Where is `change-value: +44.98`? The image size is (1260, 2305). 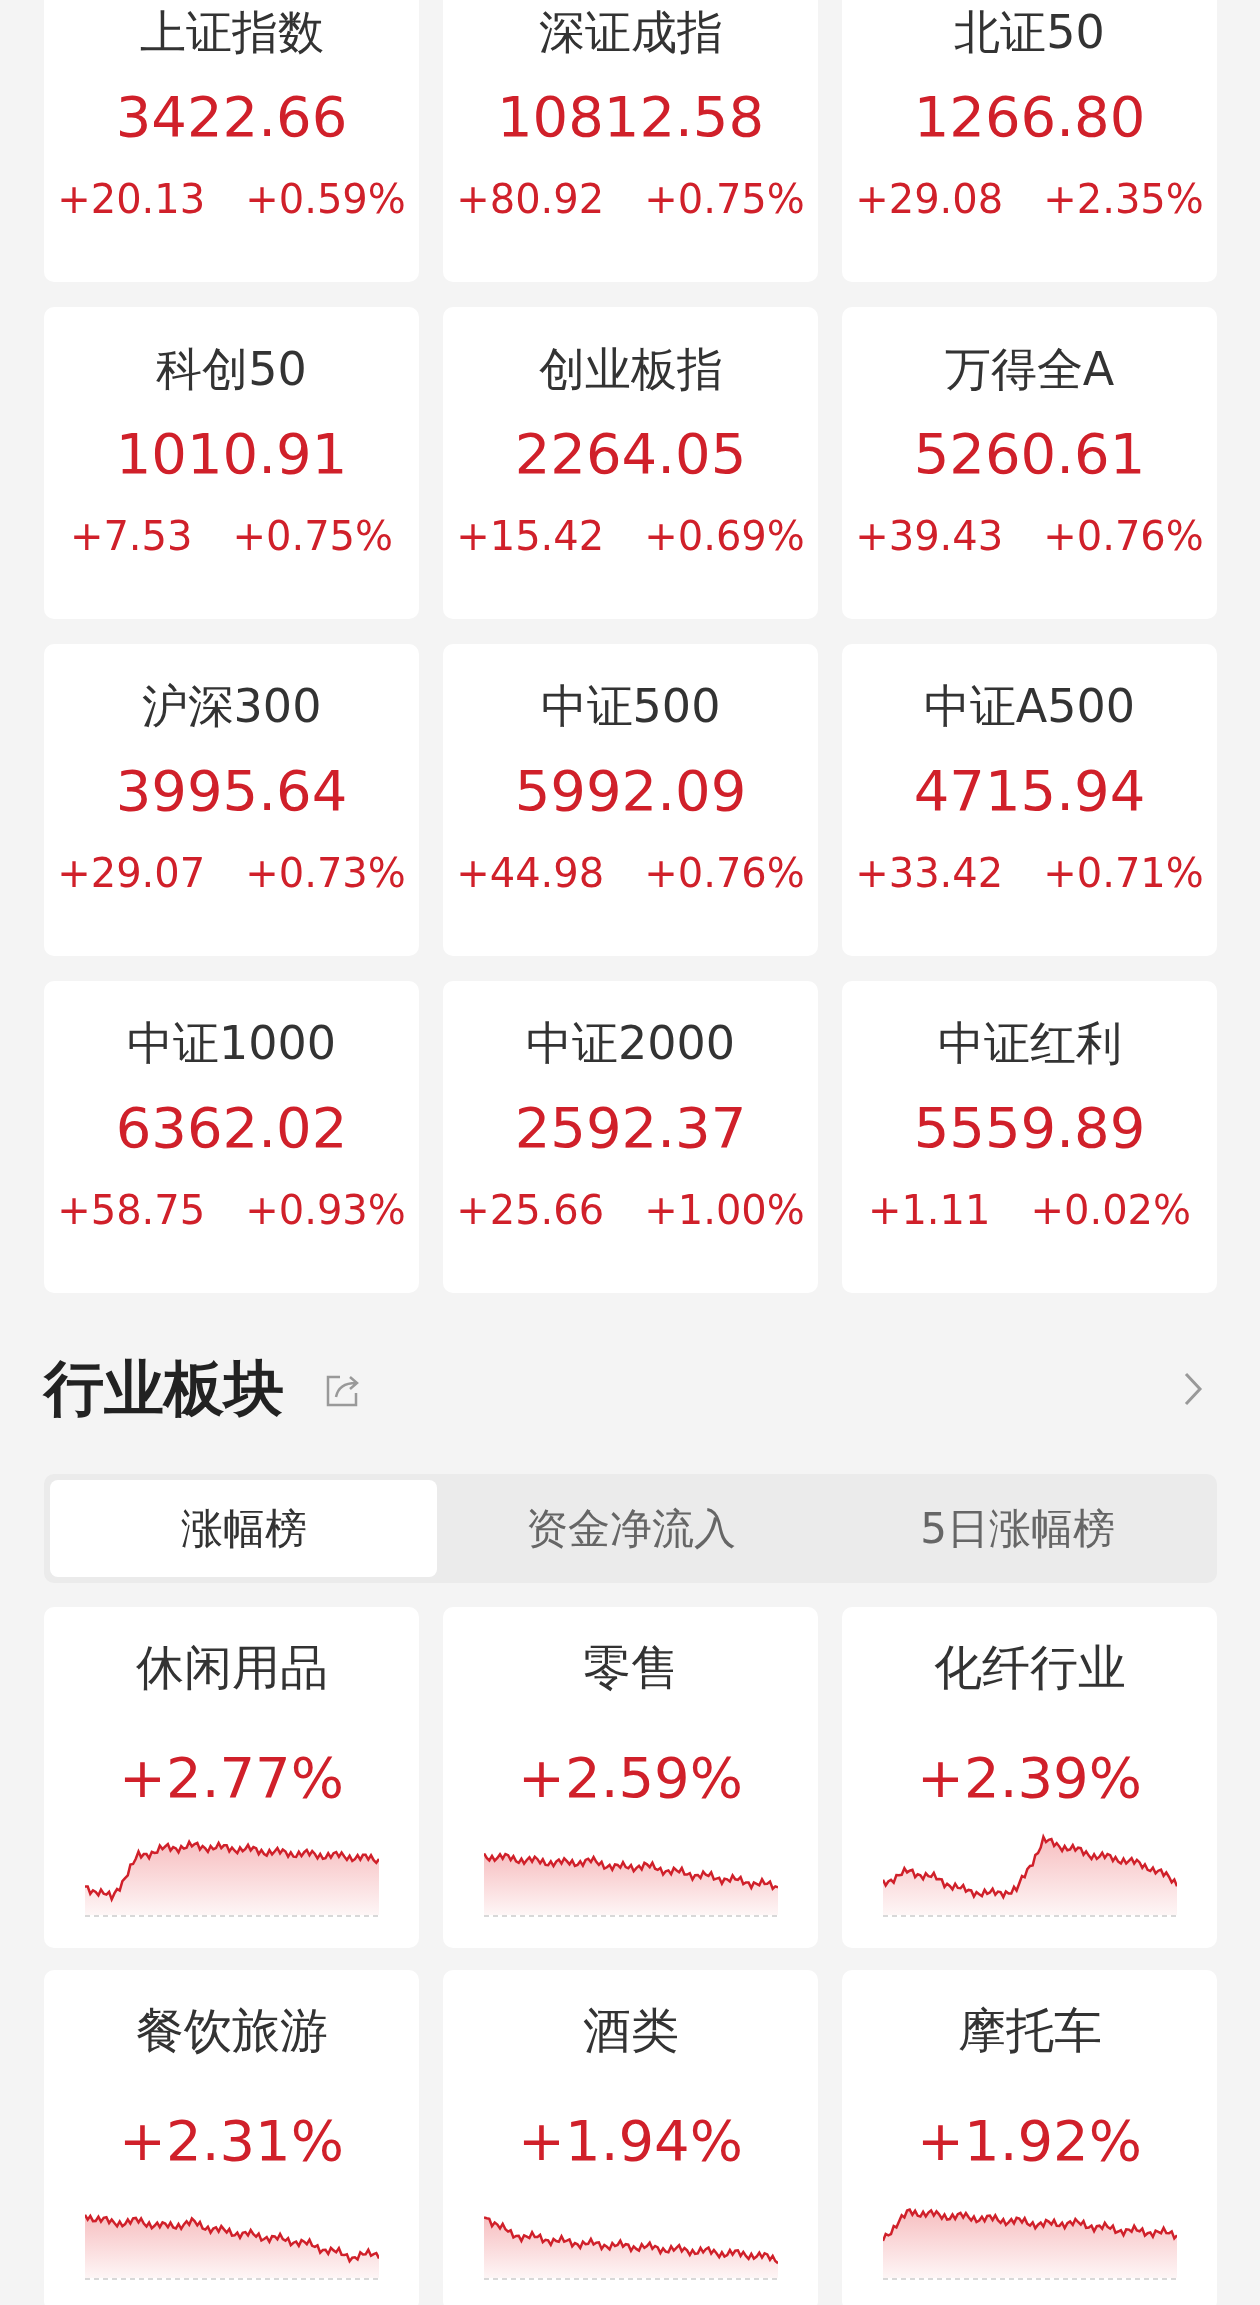 change-value: +44.98 is located at coordinates (530, 873).